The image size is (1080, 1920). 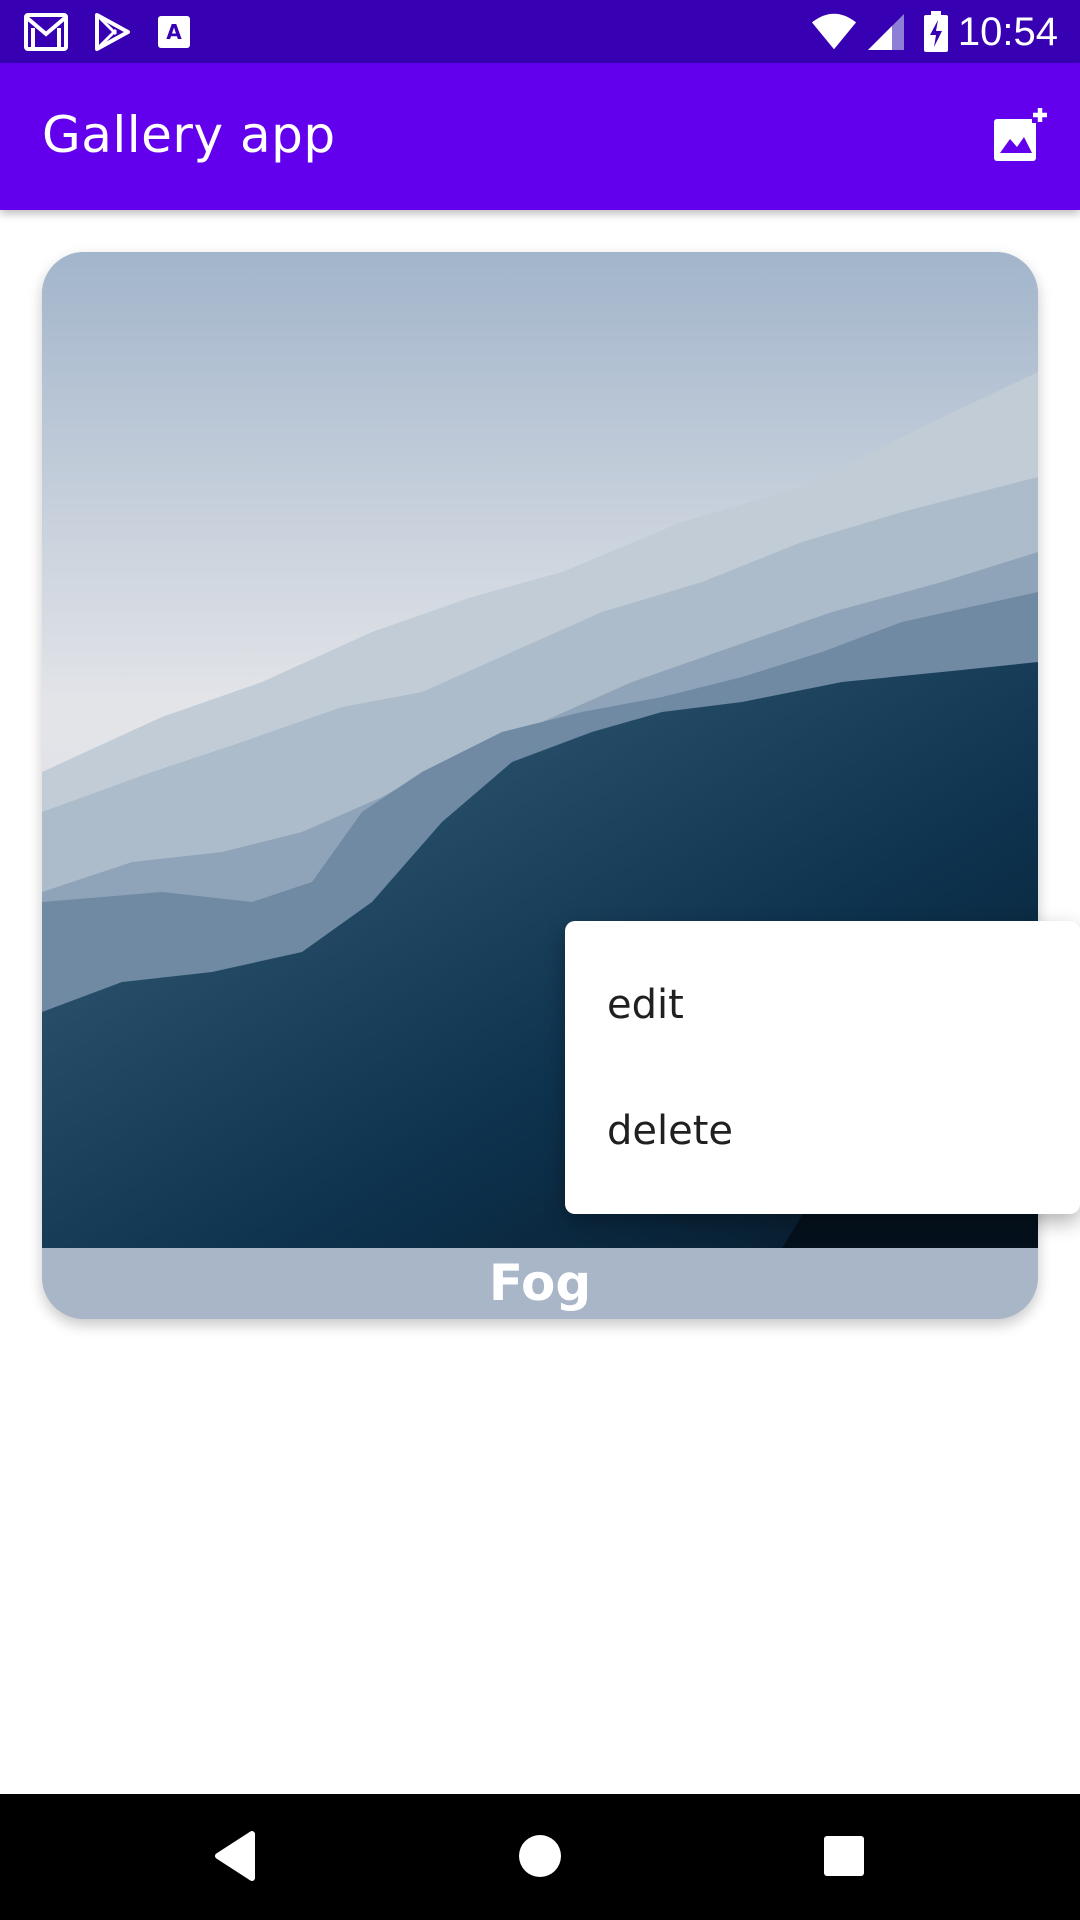 I want to click on back-button, so click(x=236, y=1858).